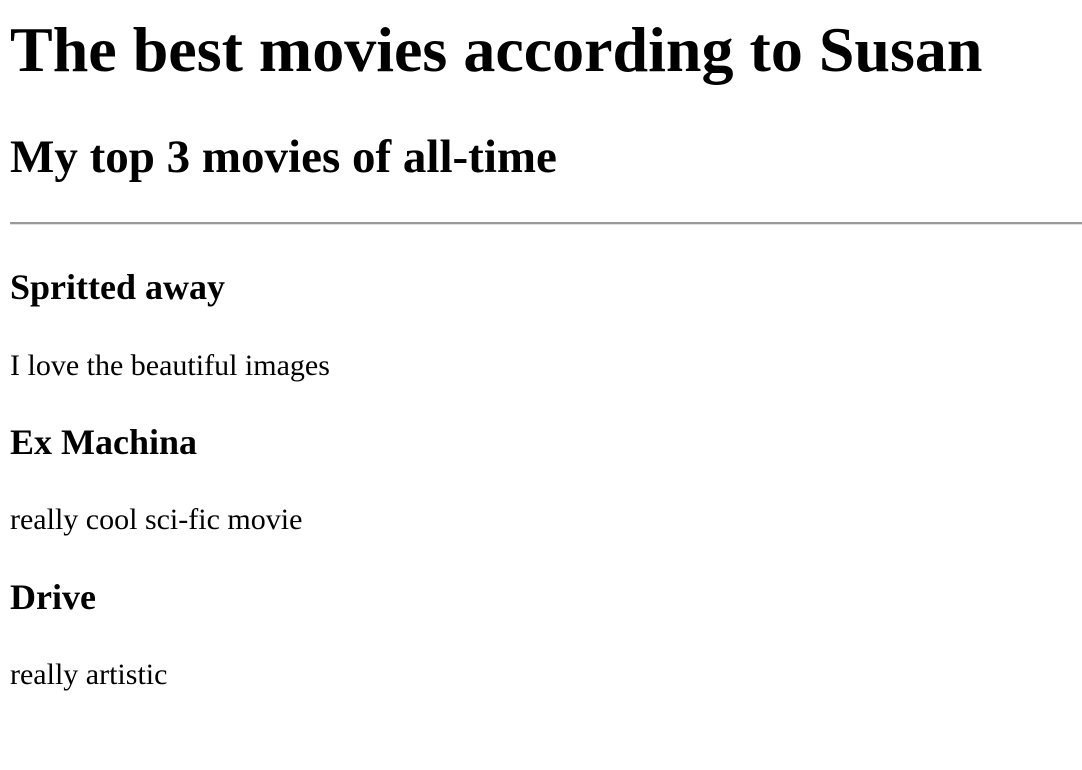 Image resolution: width=1082 pixels, height=770 pixels. Describe the element at coordinates (89, 674) in the screenshot. I see `movie-description-drive: really artistic` at that location.